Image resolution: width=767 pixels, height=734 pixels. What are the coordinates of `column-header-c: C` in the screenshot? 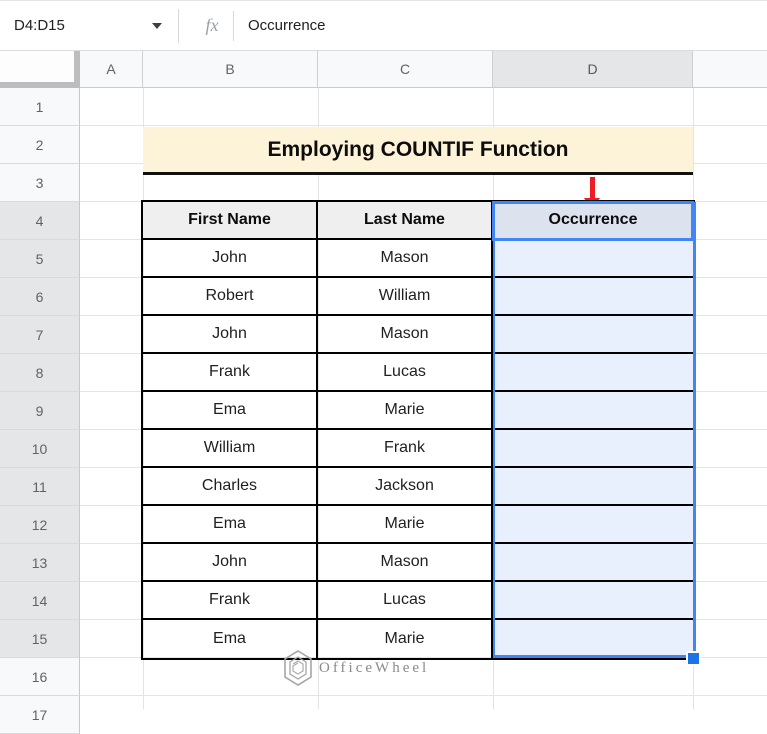 It's located at (405, 69).